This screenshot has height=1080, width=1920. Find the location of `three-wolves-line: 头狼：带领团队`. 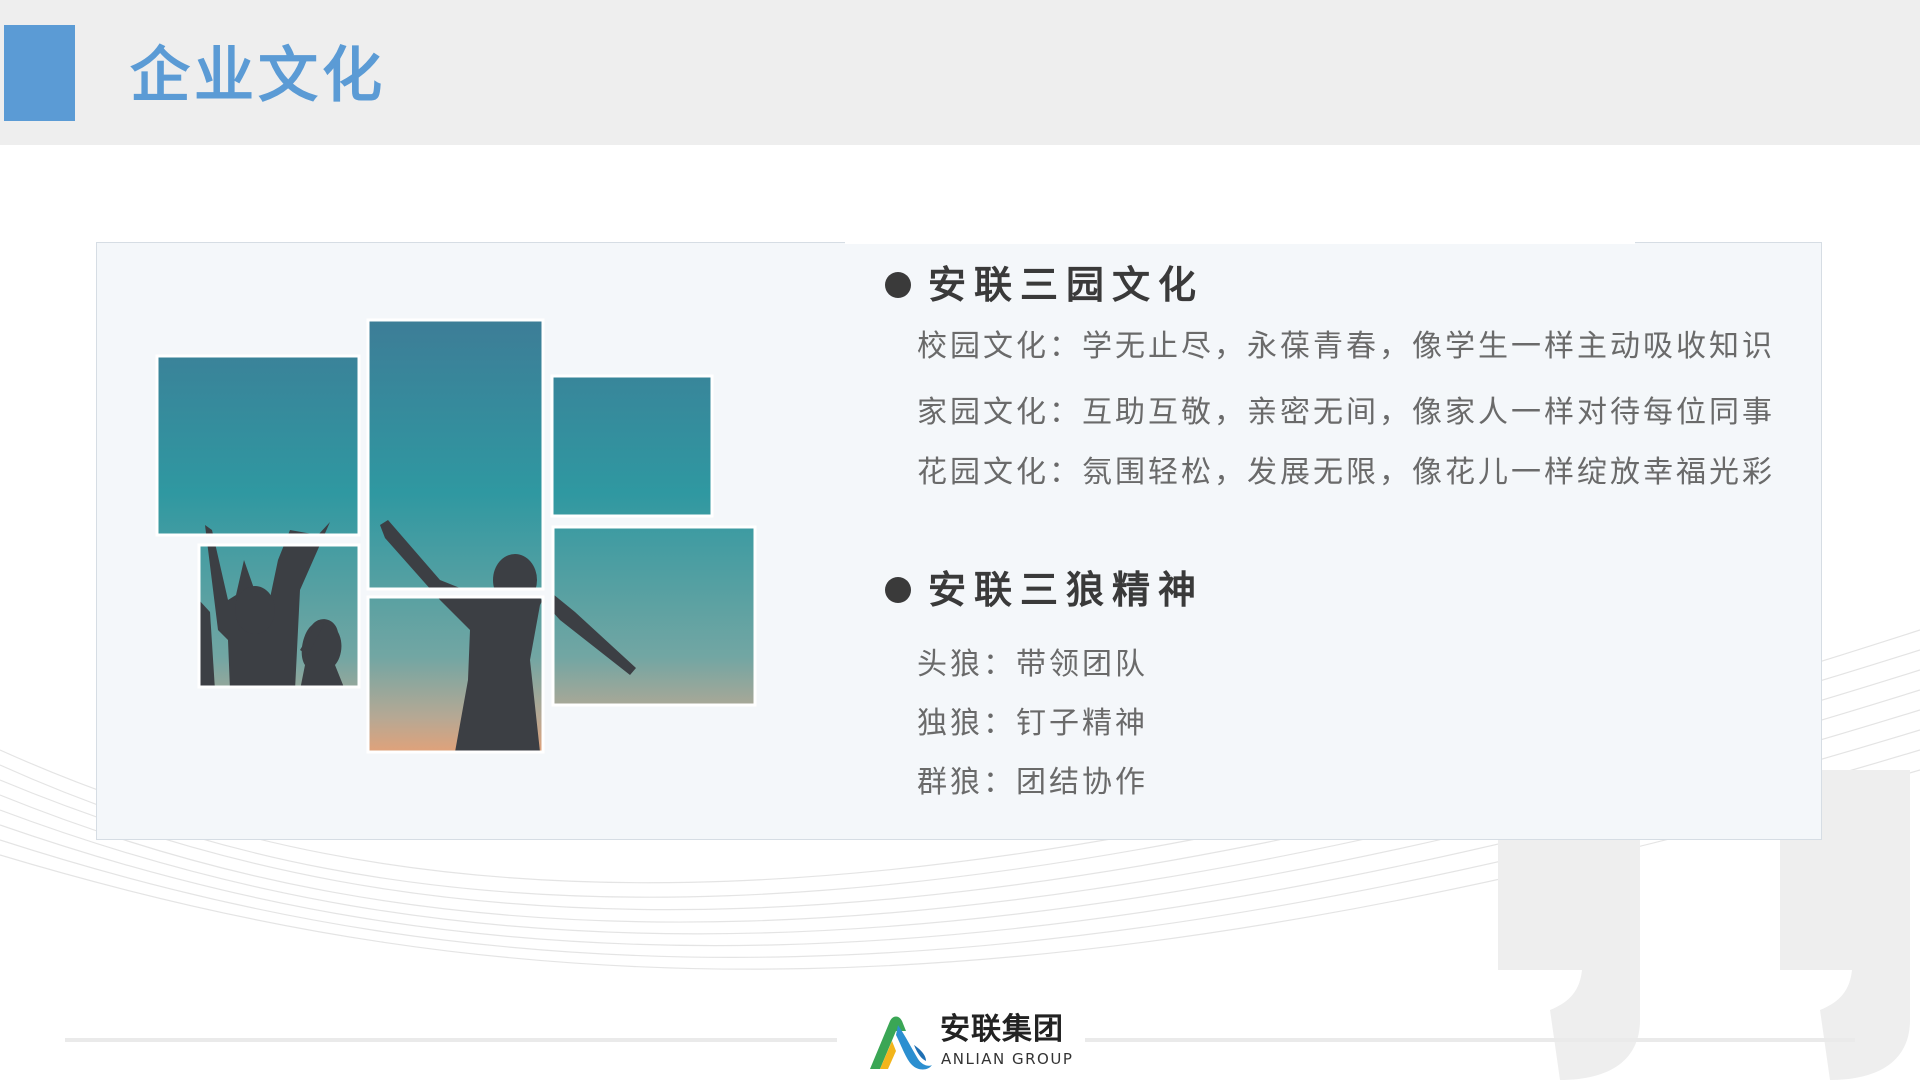

three-wolves-line: 头狼：带领团队 is located at coordinates (1032, 664).